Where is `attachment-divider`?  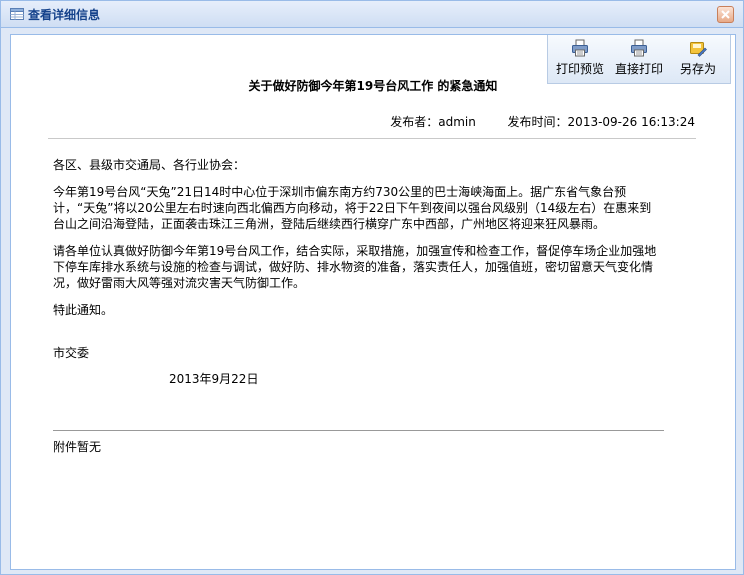
attachment-divider is located at coordinates (358, 430).